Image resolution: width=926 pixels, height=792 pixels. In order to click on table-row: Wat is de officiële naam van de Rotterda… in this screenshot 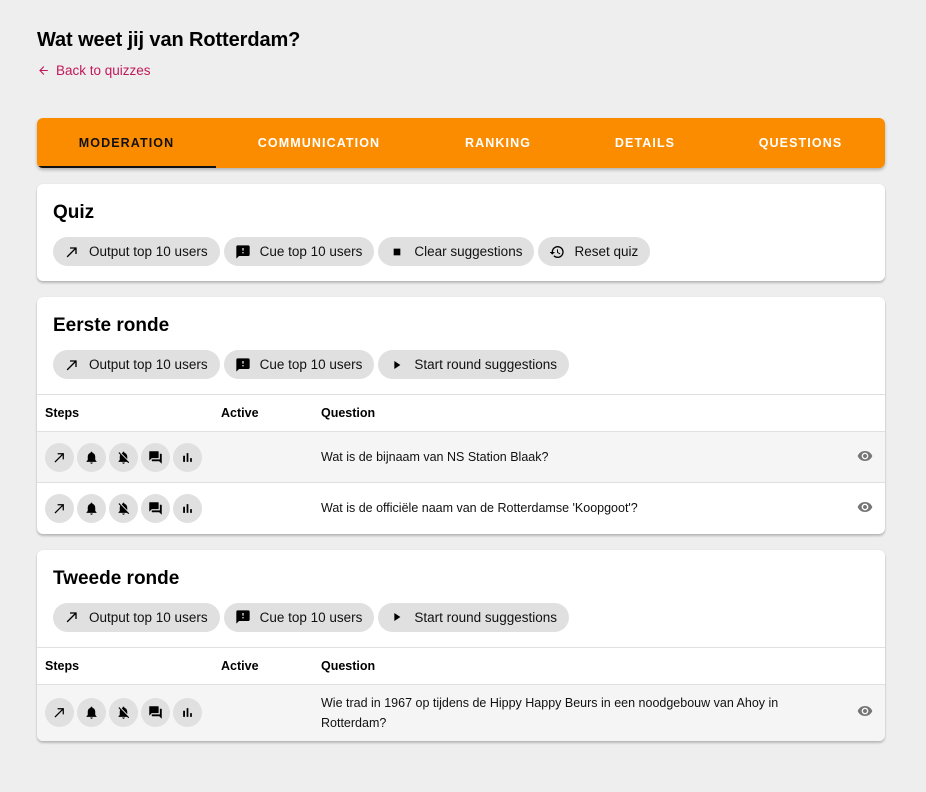, I will do `click(461, 508)`.